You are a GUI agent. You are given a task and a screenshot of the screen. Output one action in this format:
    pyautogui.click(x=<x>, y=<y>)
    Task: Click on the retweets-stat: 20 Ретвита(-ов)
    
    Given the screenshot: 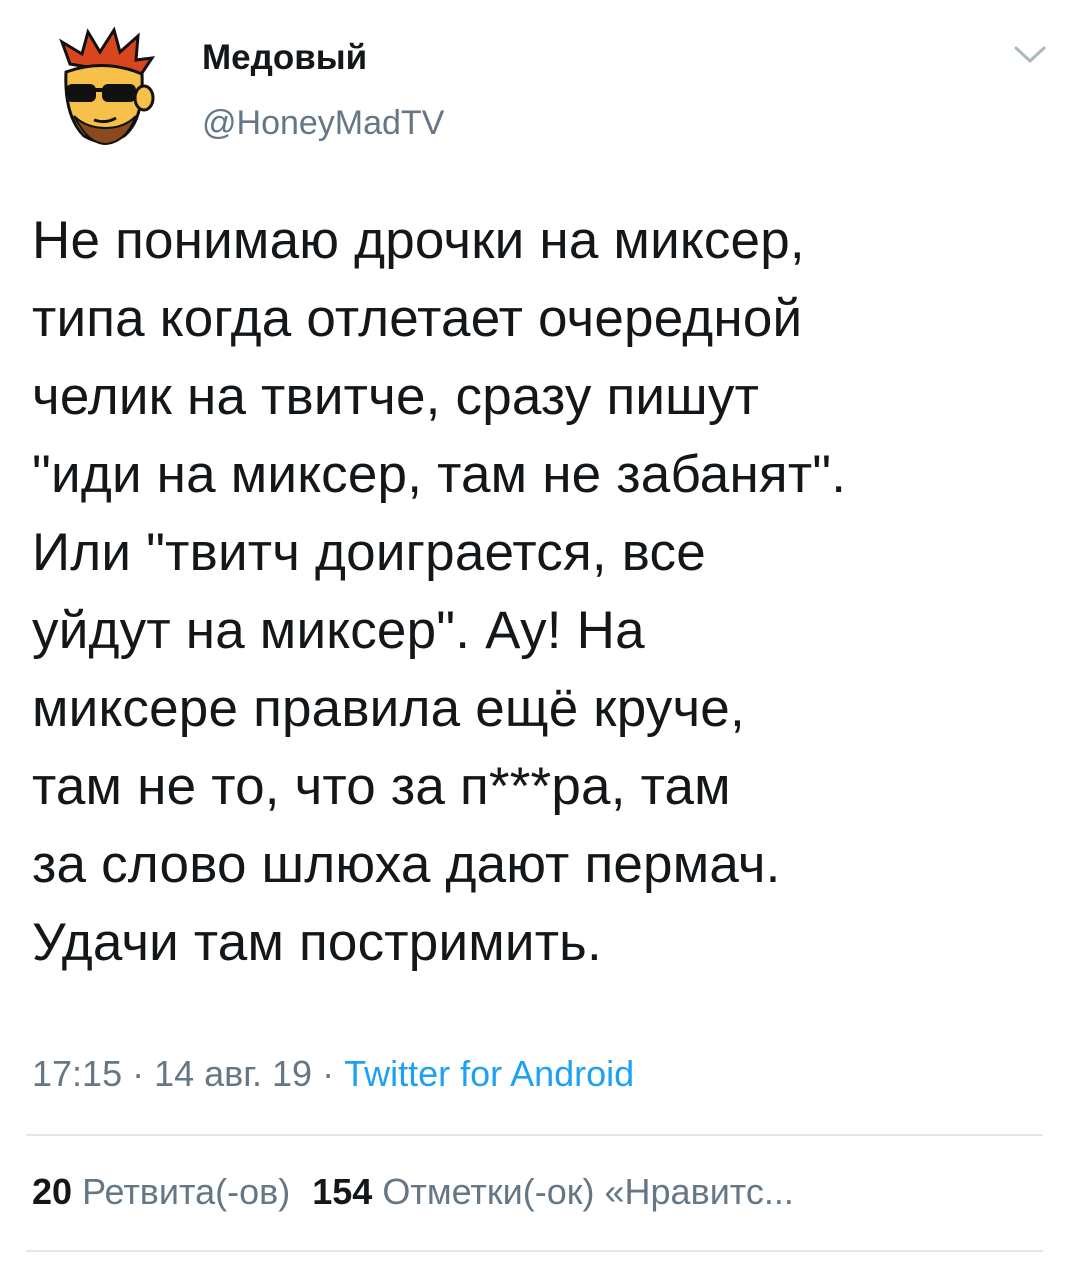 What is the action you would take?
    pyautogui.click(x=161, y=1191)
    